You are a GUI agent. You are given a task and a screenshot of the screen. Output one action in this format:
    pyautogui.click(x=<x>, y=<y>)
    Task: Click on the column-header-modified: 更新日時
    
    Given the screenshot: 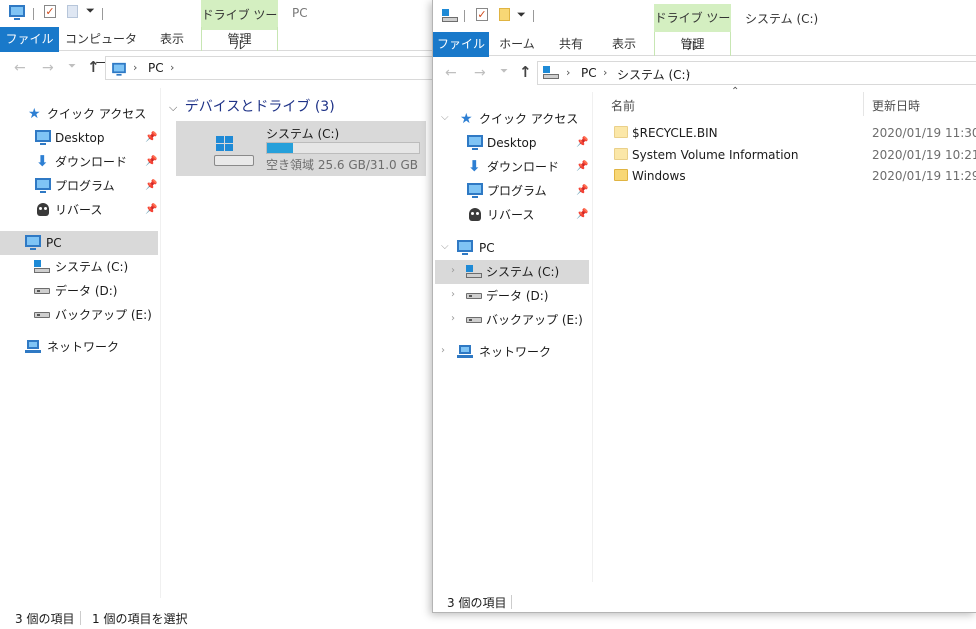 What is the action you would take?
    pyautogui.click(x=896, y=105)
    